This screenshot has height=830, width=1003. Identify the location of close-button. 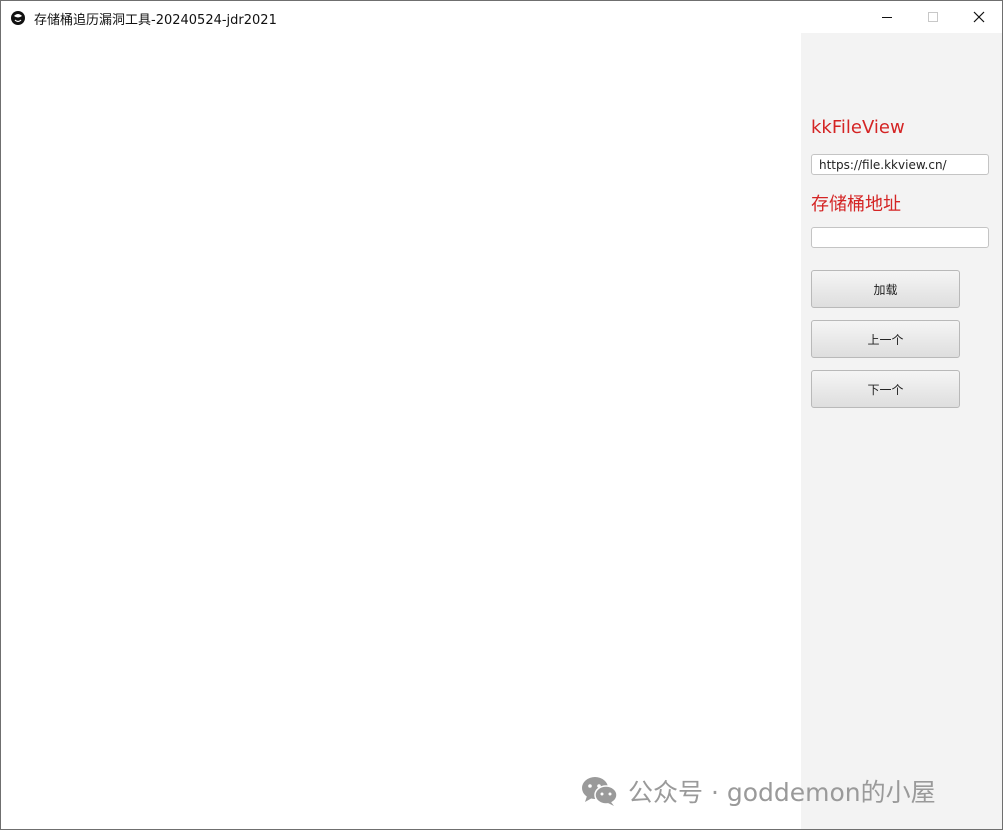
(979, 17).